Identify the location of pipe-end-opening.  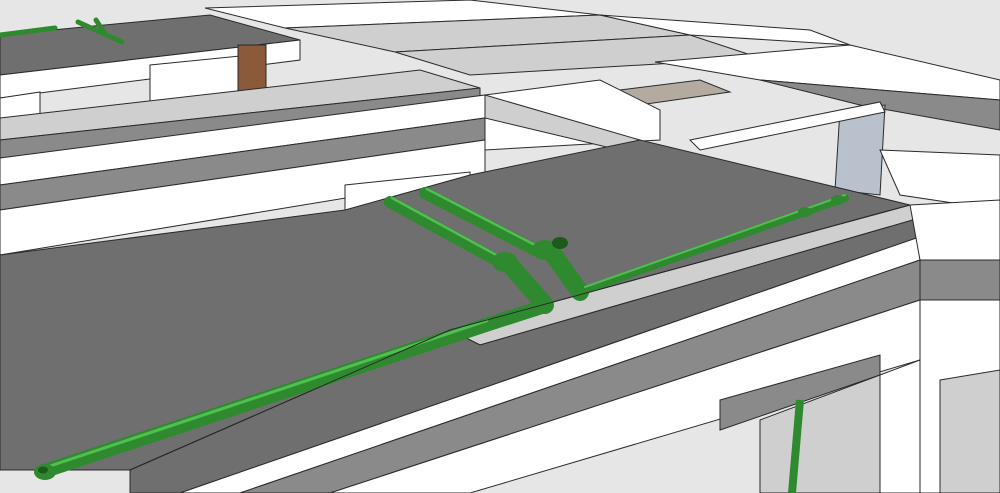
(43, 470).